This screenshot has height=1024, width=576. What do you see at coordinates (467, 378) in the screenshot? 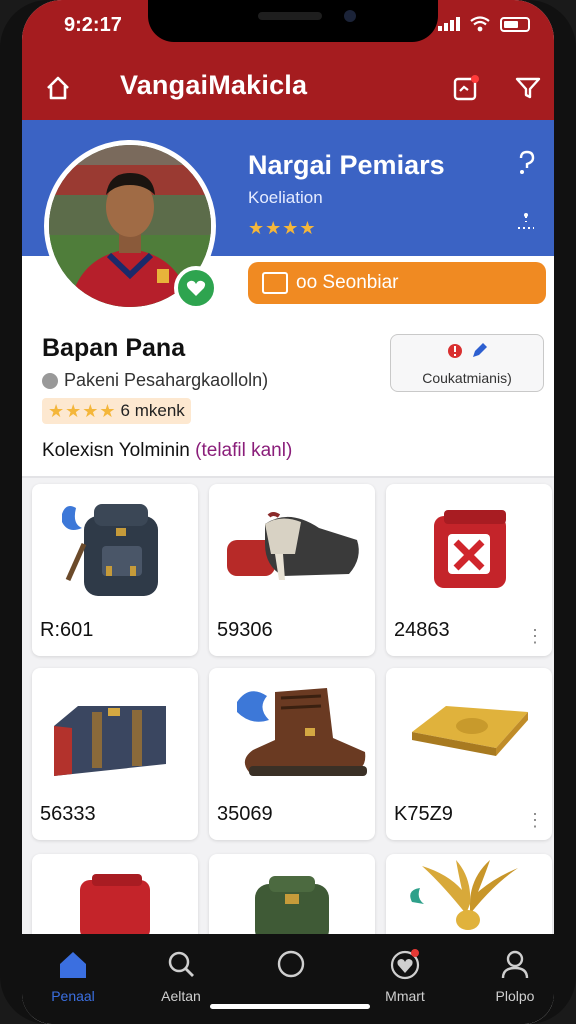
I see `contact-label: Coukatmianis)` at bounding box center [467, 378].